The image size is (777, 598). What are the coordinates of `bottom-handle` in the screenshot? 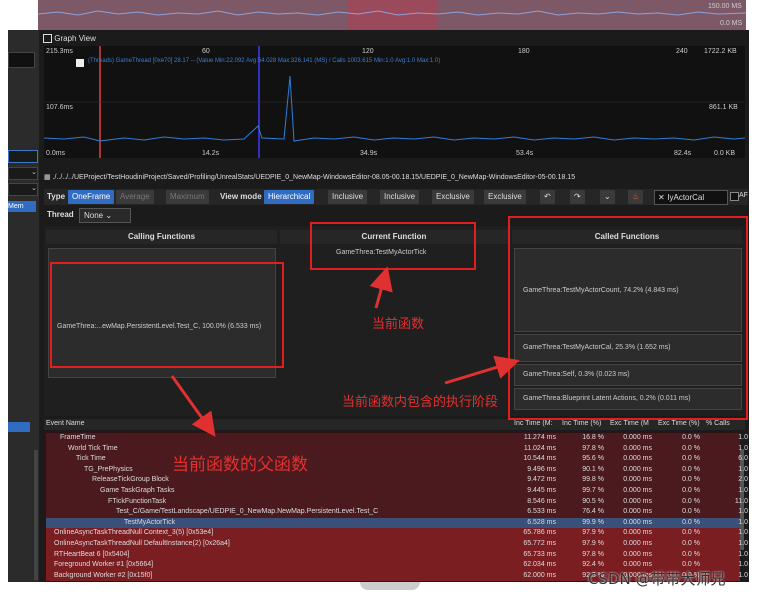 It's located at (390, 586).